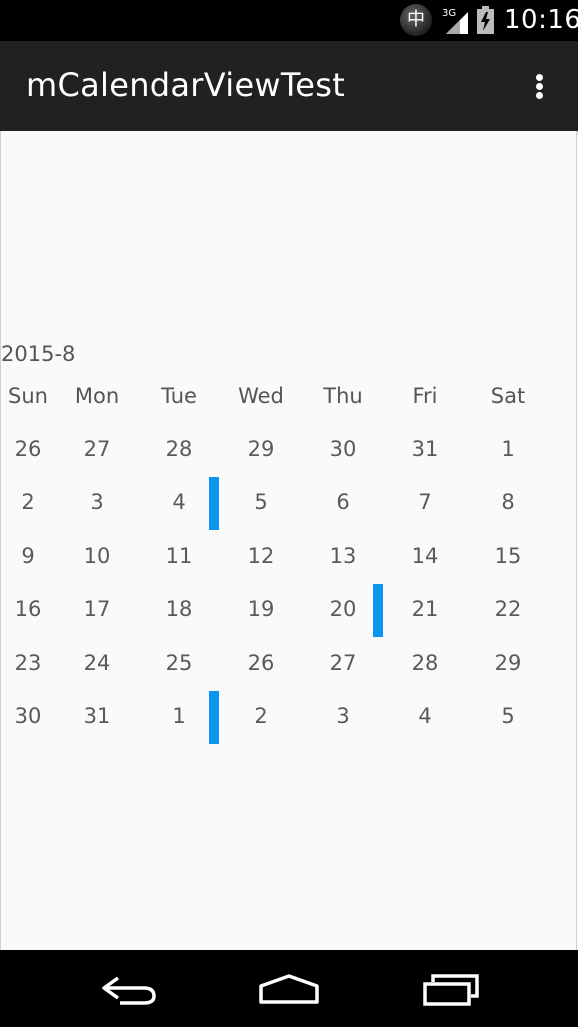 The height and width of the screenshot is (1027, 578). What do you see at coordinates (343, 449) in the screenshot?
I see `day-cell: 30` at bounding box center [343, 449].